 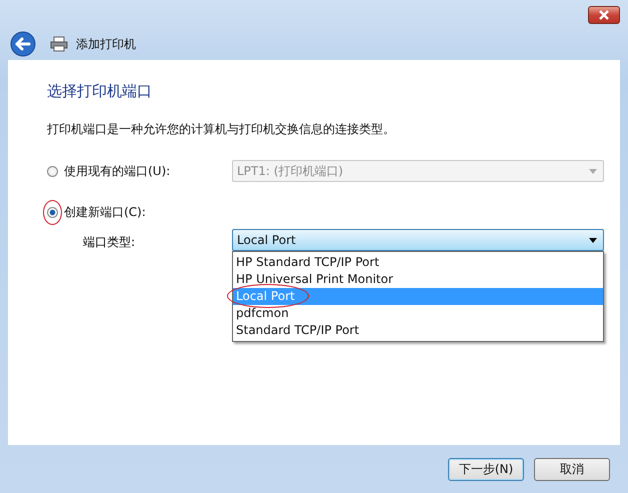 What do you see at coordinates (106, 44) in the screenshot?
I see `window-title: 添加打印机` at bounding box center [106, 44].